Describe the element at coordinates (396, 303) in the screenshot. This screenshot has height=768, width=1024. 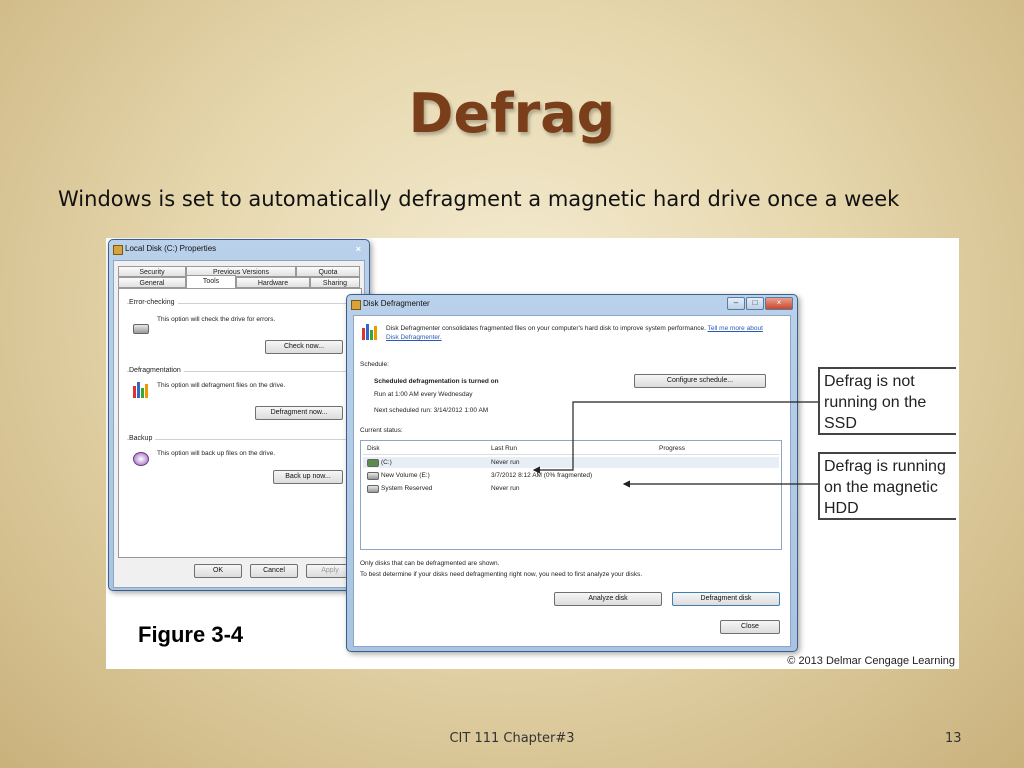
I see `defrag-title: Disk Defragmenter` at that location.